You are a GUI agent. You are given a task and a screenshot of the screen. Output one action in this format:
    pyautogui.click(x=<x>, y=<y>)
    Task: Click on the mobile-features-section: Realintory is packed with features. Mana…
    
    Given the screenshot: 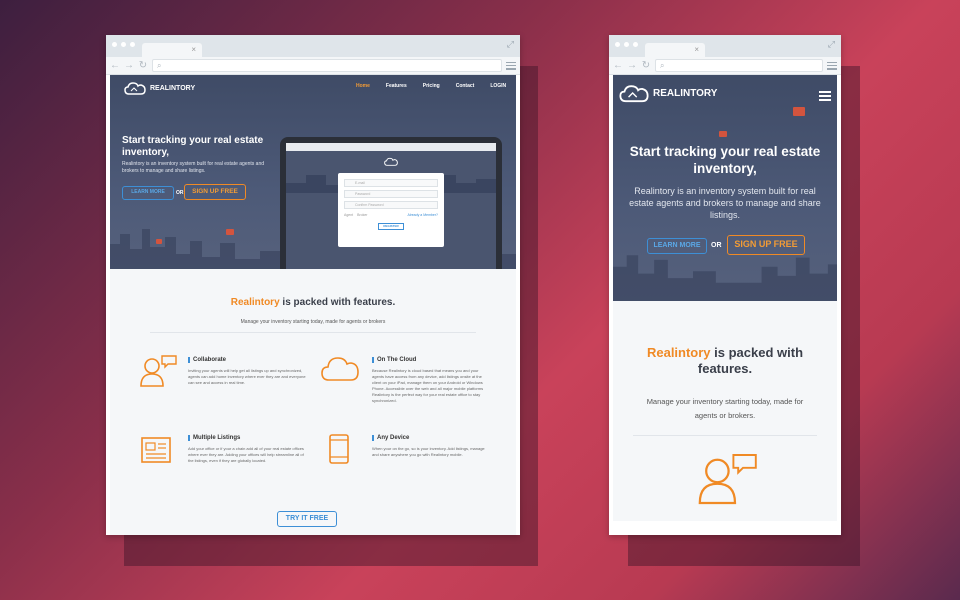 What is the action you would take?
    pyautogui.click(x=725, y=411)
    